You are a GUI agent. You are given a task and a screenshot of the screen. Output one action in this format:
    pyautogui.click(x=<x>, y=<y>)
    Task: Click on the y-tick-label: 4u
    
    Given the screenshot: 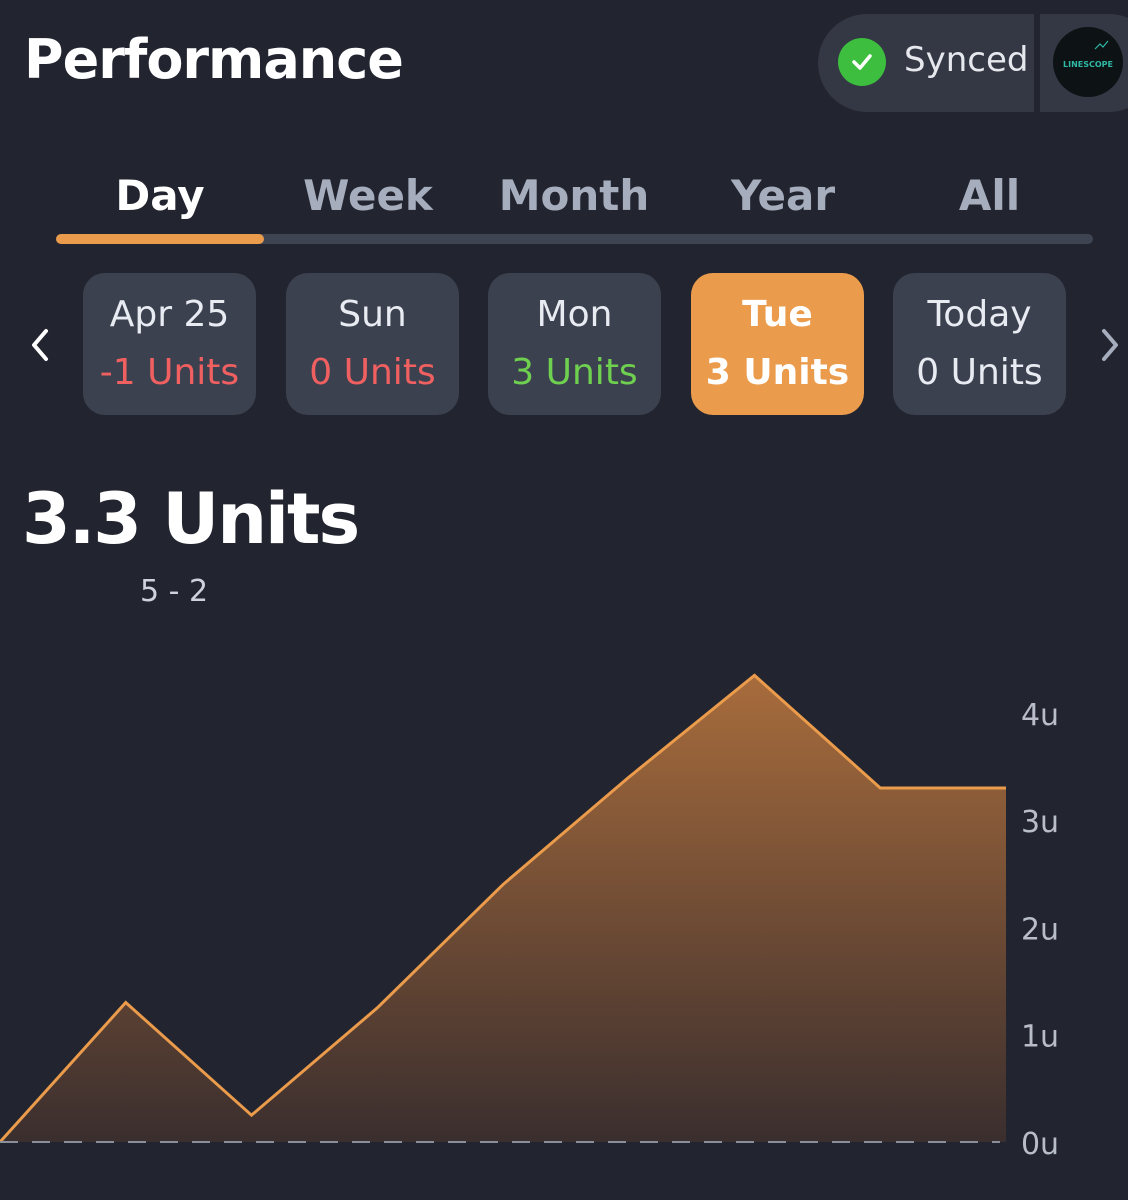 What is the action you would take?
    pyautogui.click(x=1040, y=715)
    